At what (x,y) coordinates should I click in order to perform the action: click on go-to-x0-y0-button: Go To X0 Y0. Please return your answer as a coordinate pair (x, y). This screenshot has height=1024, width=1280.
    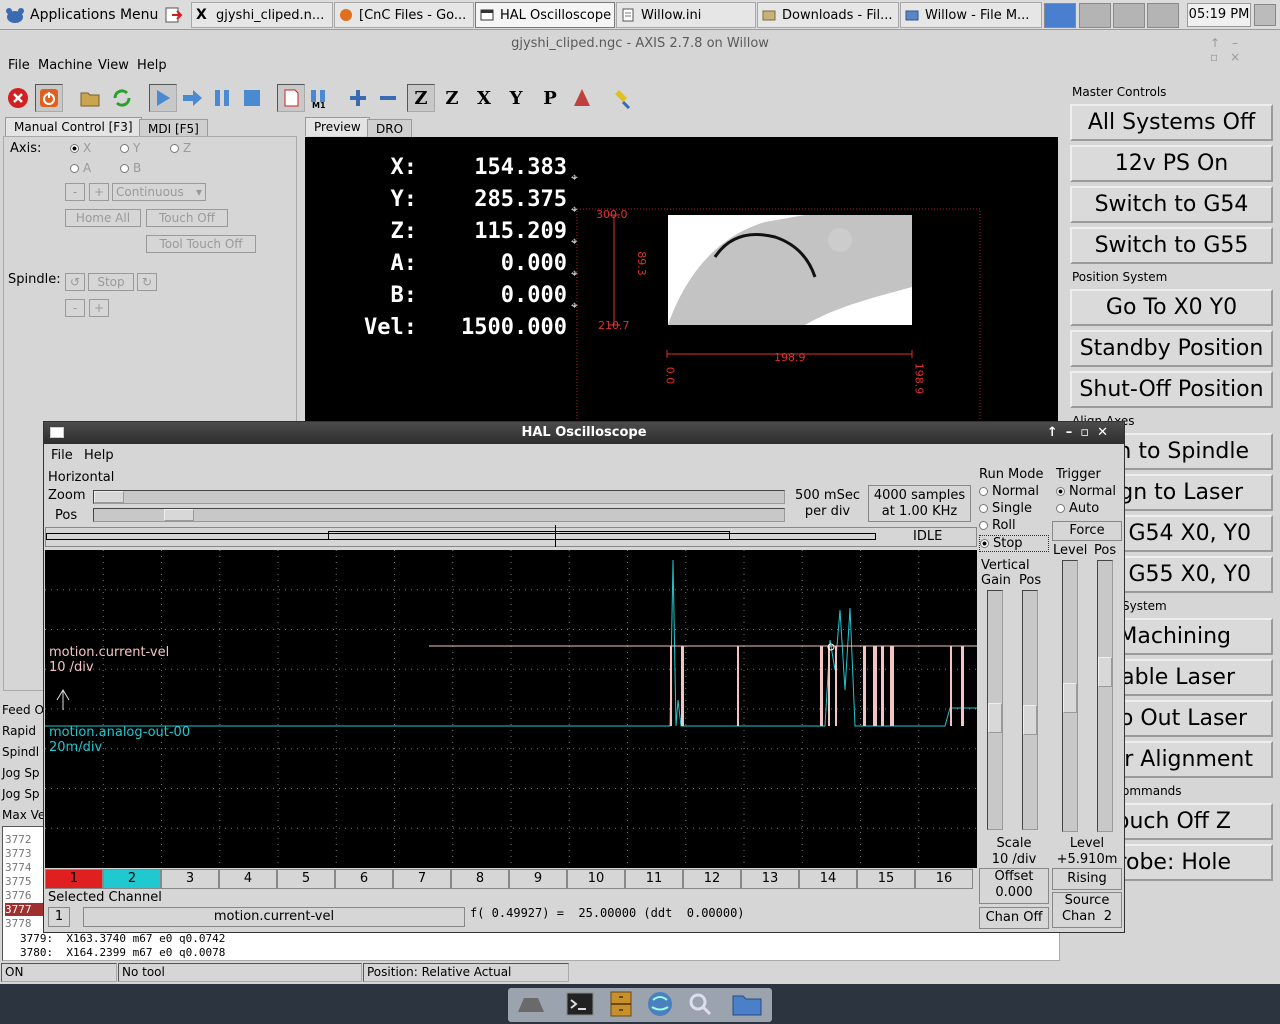
    Looking at the image, I should click on (1171, 307).